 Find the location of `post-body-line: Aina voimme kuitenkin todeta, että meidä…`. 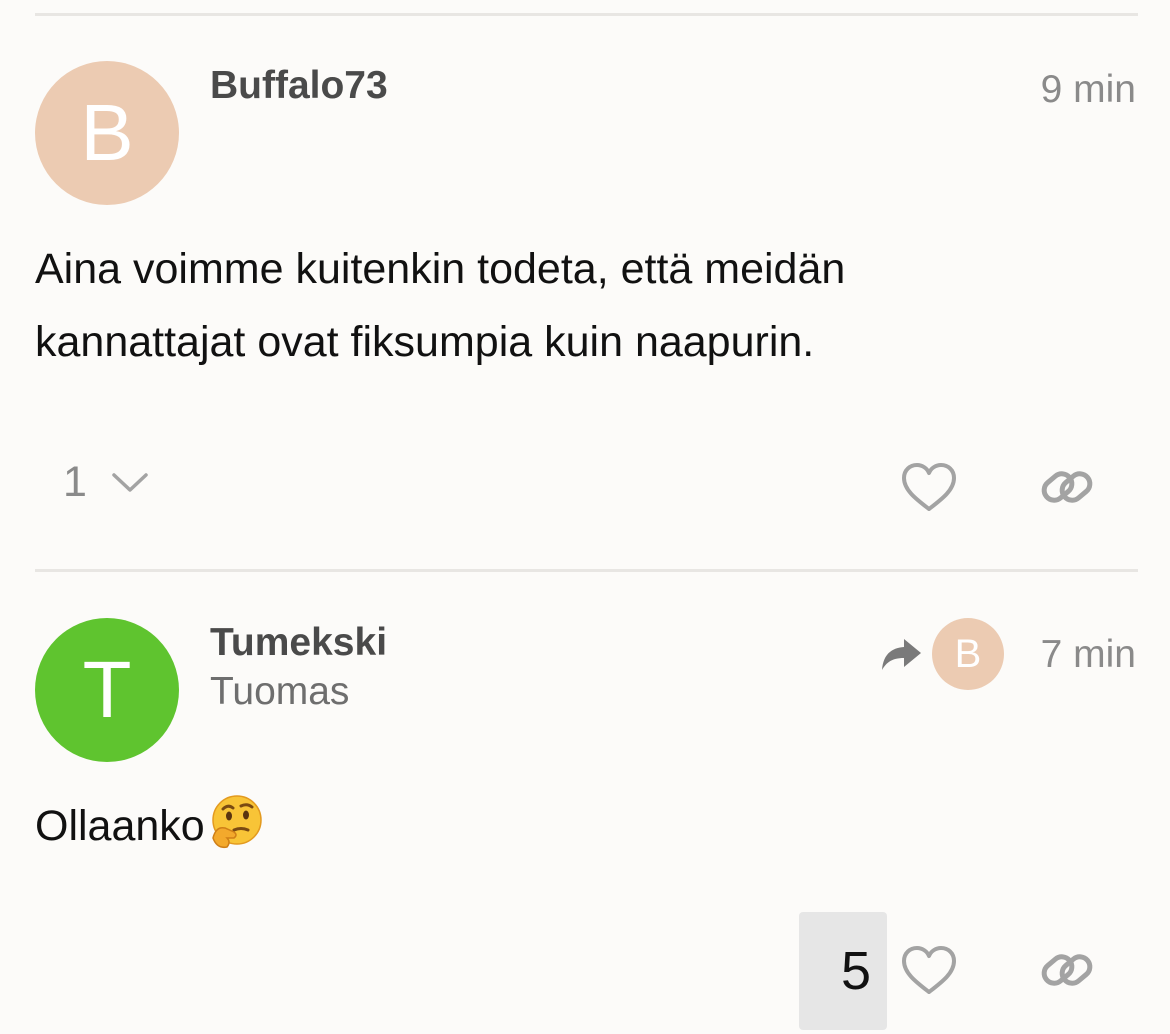

post-body-line: Aina voimme kuitenkin todeta, että meidä… is located at coordinates (440, 269).